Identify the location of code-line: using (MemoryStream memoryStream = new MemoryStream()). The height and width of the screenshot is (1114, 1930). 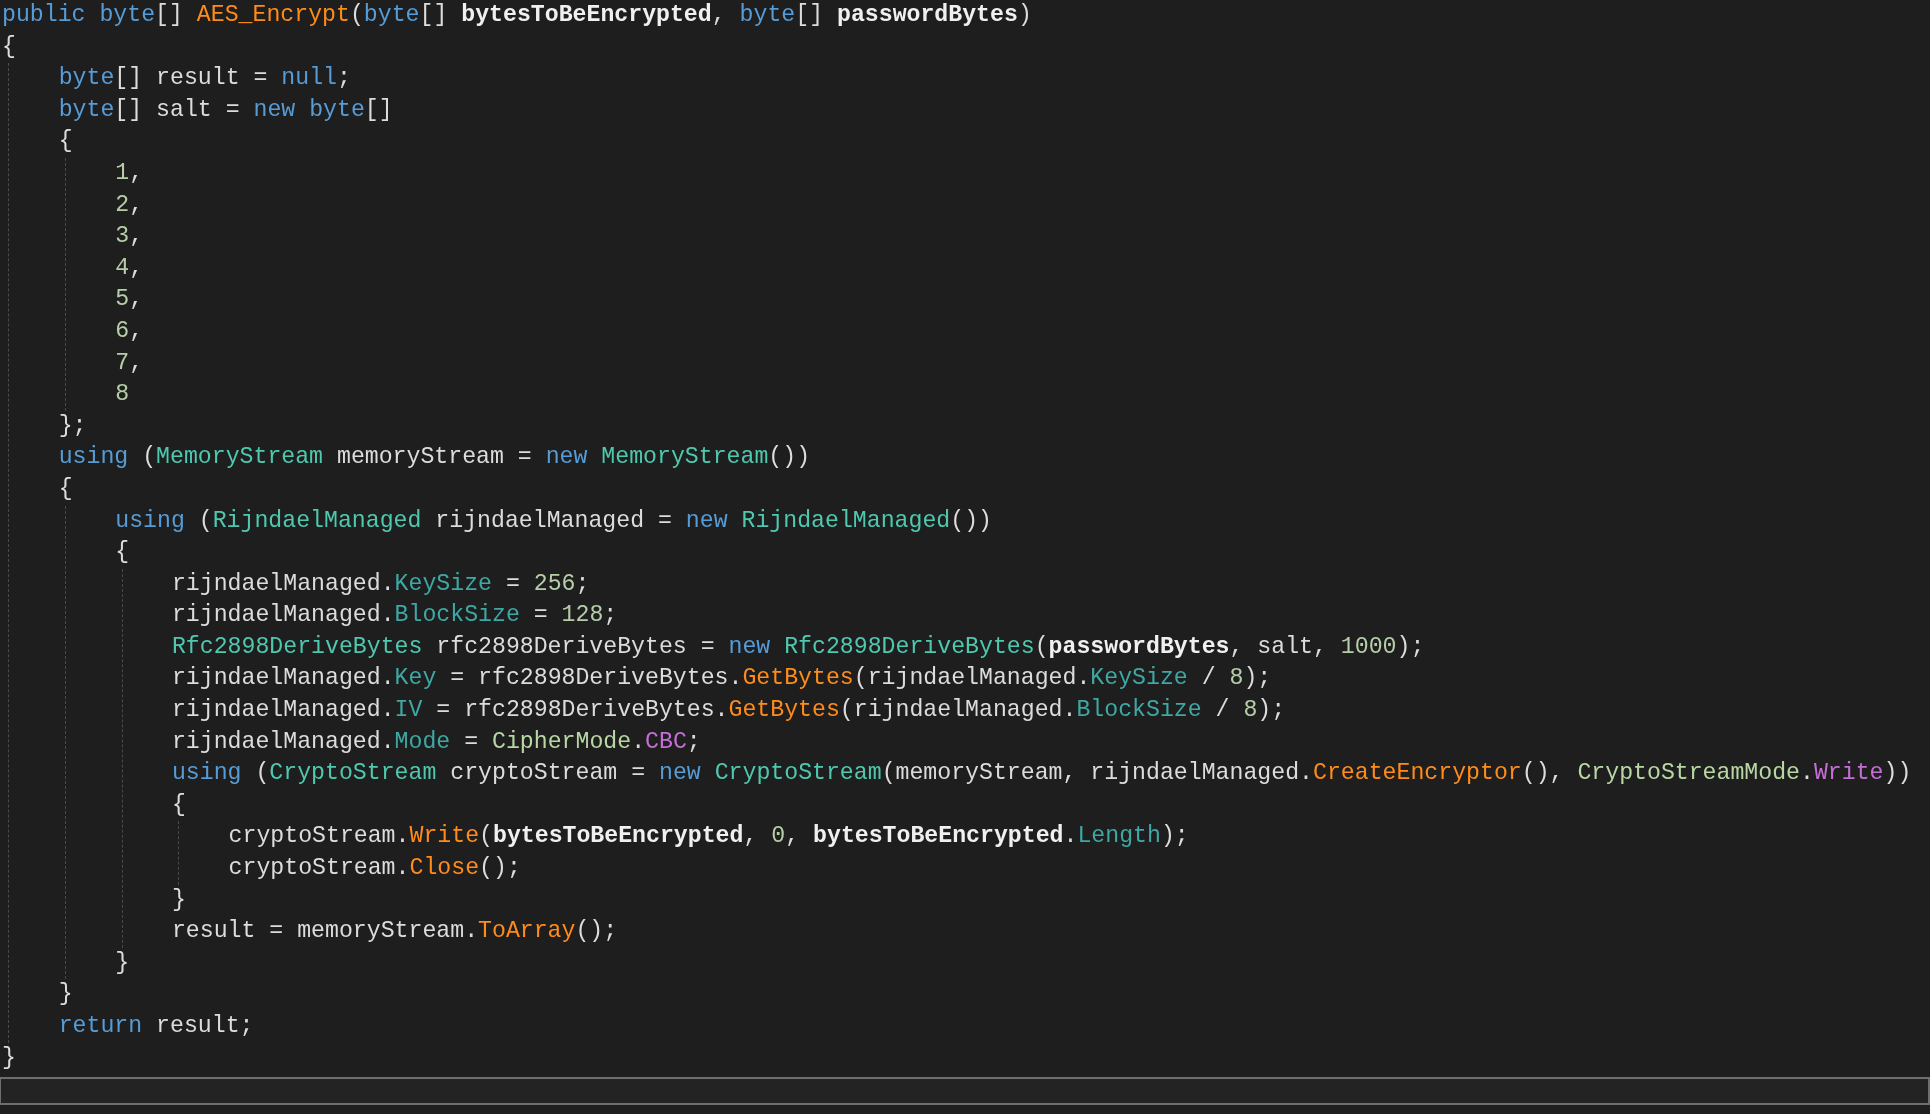
(434, 458).